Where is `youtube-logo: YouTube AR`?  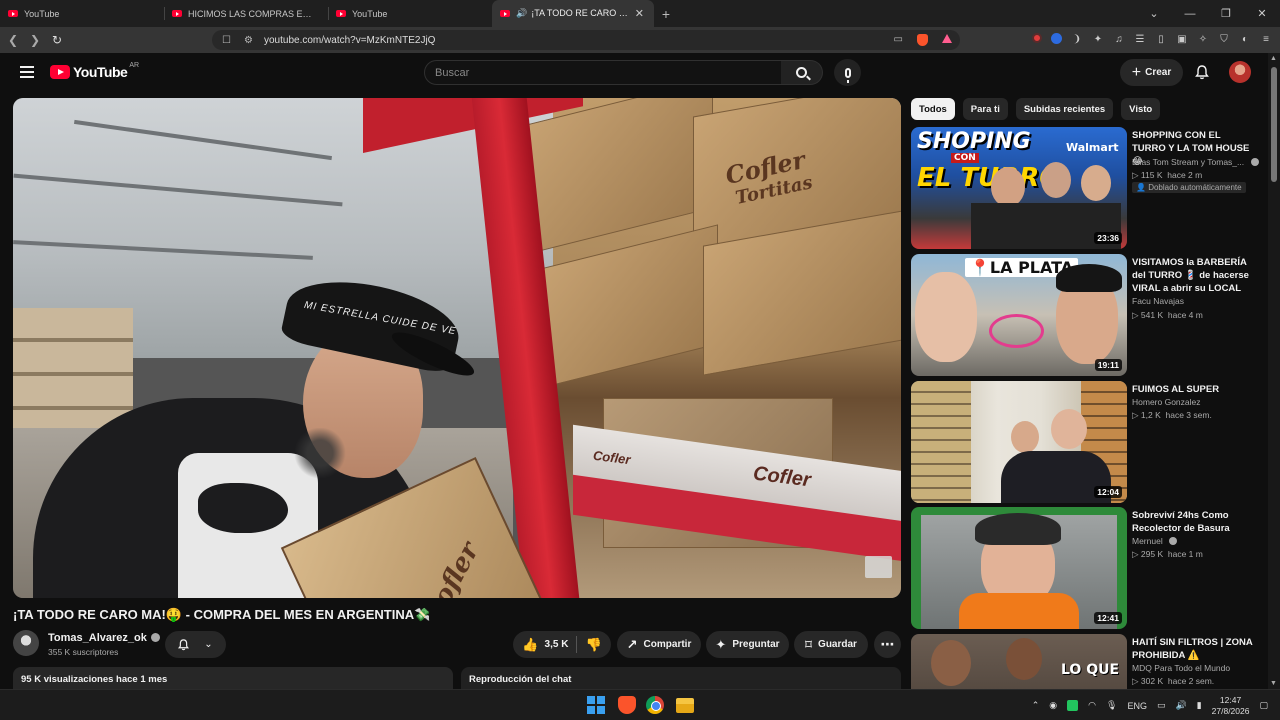
youtube-logo: YouTube AR is located at coordinates (94, 71).